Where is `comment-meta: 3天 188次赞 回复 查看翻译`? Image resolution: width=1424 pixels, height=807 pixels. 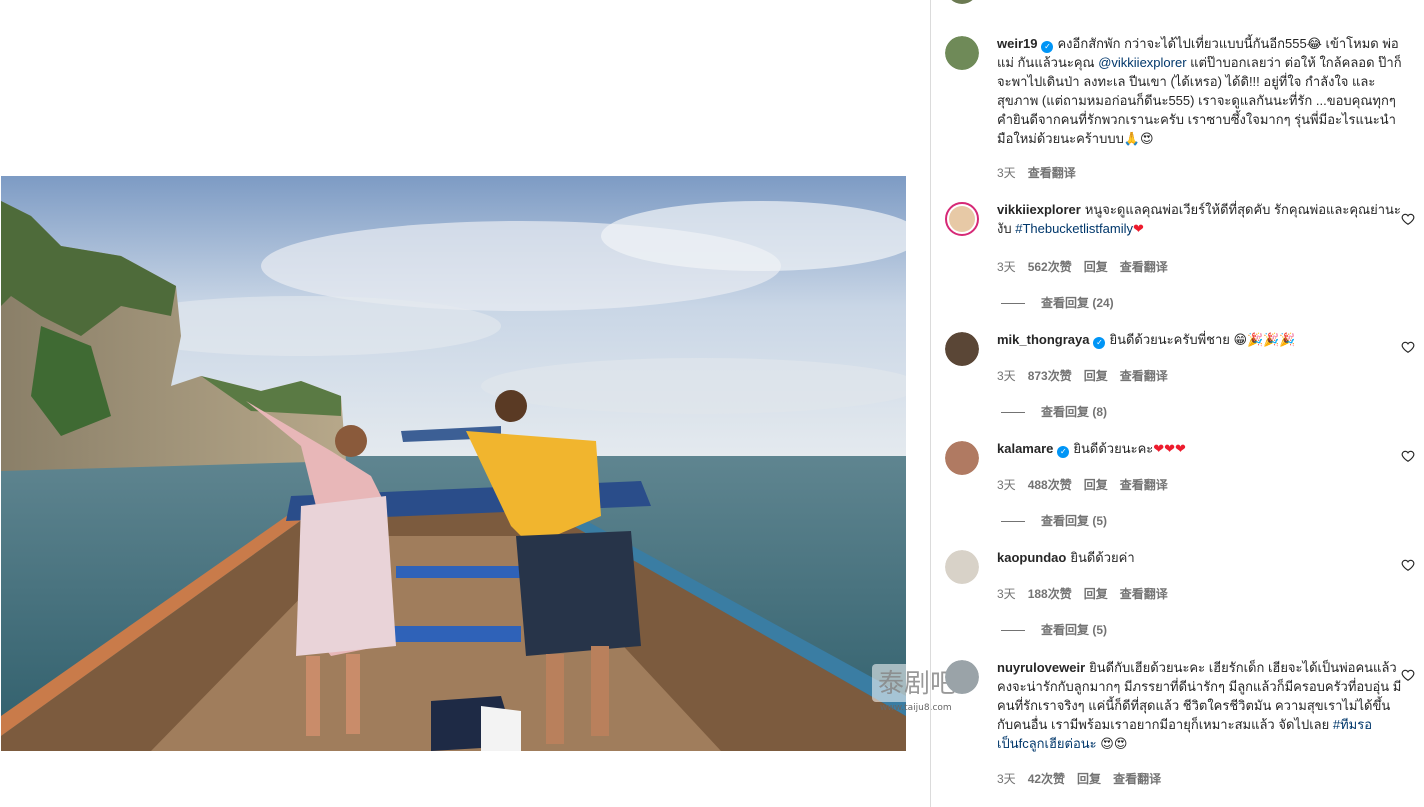
comment-meta: 3天 188次赞 回复 查看翻译 is located at coordinates (1088, 593).